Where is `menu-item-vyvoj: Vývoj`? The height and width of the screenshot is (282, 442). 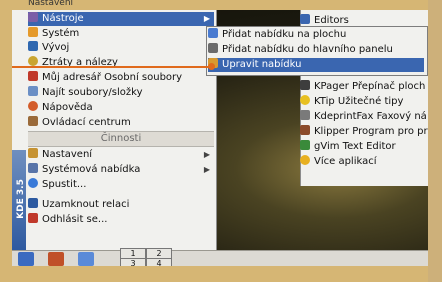 menu-item-vyvoj: Vývoj is located at coordinates (121, 48).